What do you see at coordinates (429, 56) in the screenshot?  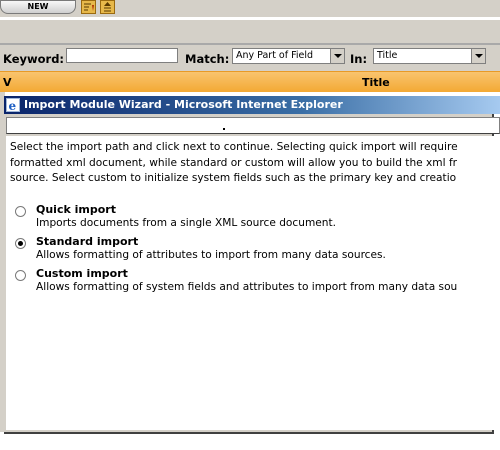 I see `in-select: Title` at bounding box center [429, 56].